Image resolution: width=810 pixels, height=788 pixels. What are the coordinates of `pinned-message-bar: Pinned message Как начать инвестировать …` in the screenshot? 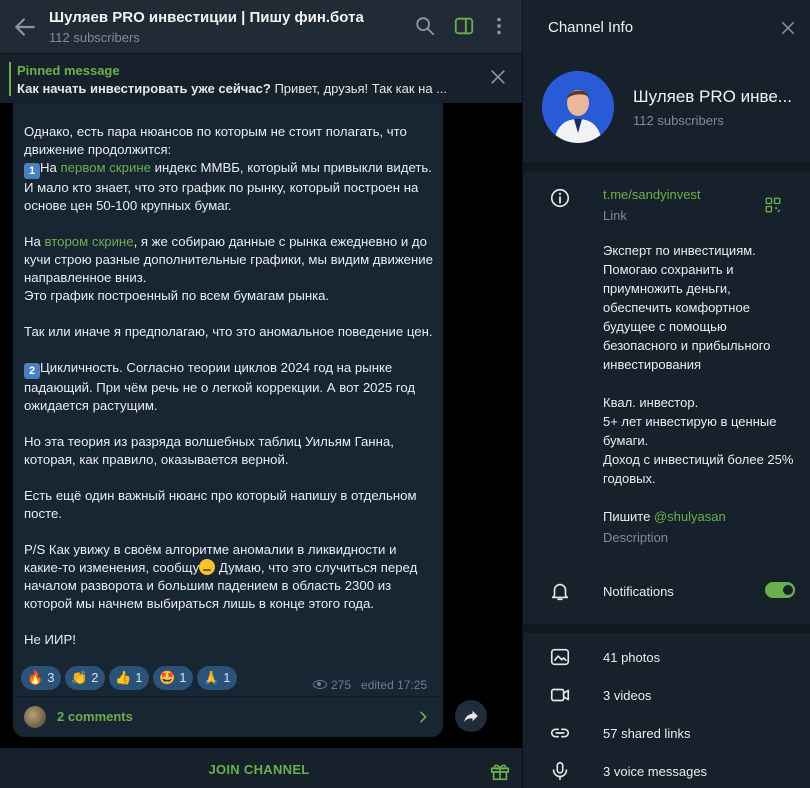 It's located at (261, 78).